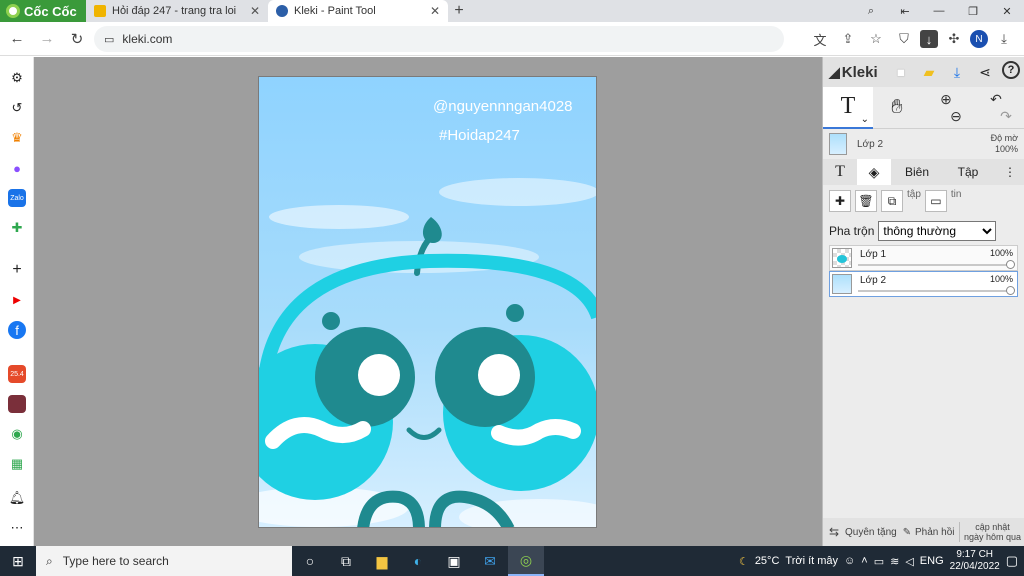  What do you see at coordinates (17, 78) in the screenshot?
I see `settings-gear-icon: ⚙` at bounding box center [17, 78].